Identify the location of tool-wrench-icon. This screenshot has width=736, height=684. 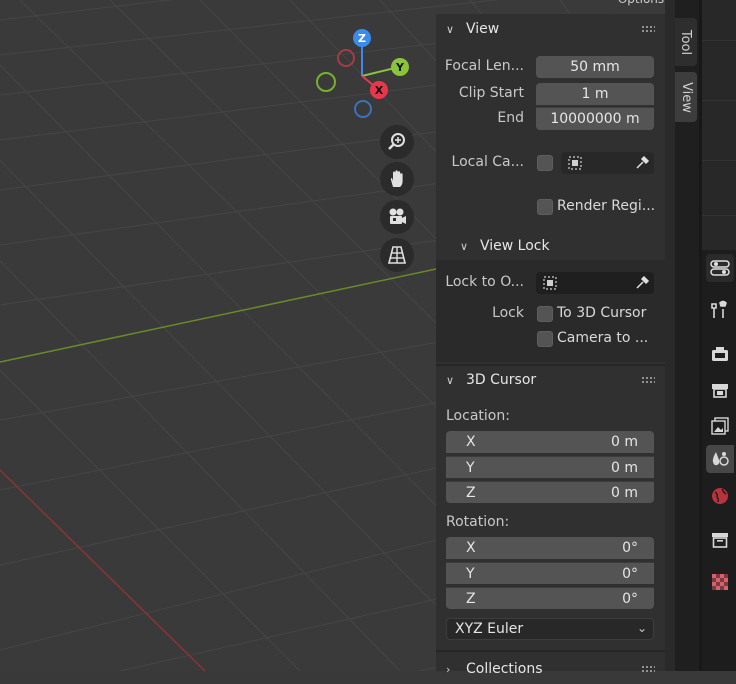
(719, 309).